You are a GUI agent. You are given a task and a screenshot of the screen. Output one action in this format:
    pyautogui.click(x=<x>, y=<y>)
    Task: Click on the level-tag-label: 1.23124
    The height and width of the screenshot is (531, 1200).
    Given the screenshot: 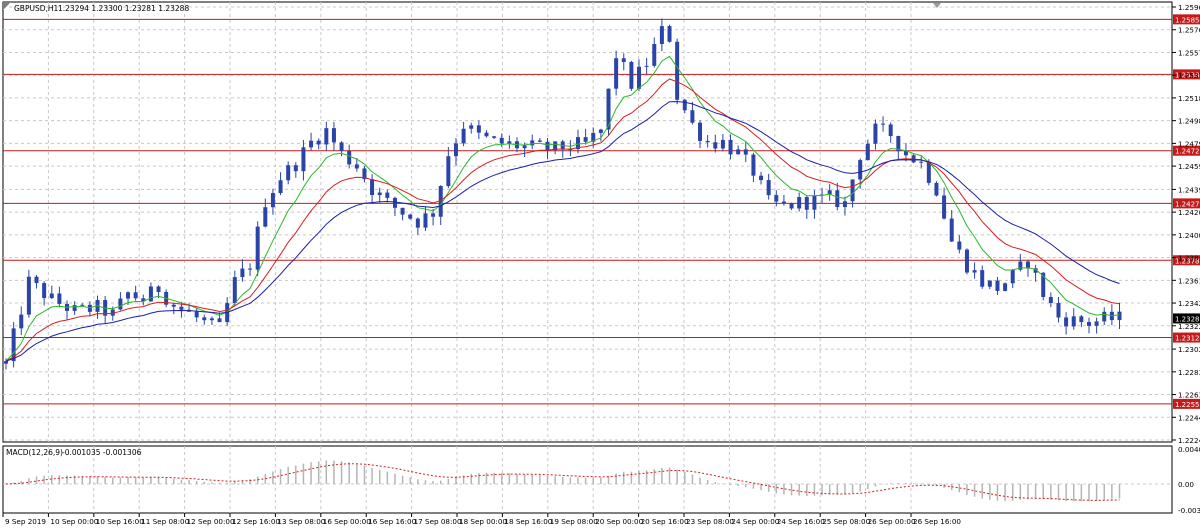 What is the action you would take?
    pyautogui.click(x=1187, y=339)
    